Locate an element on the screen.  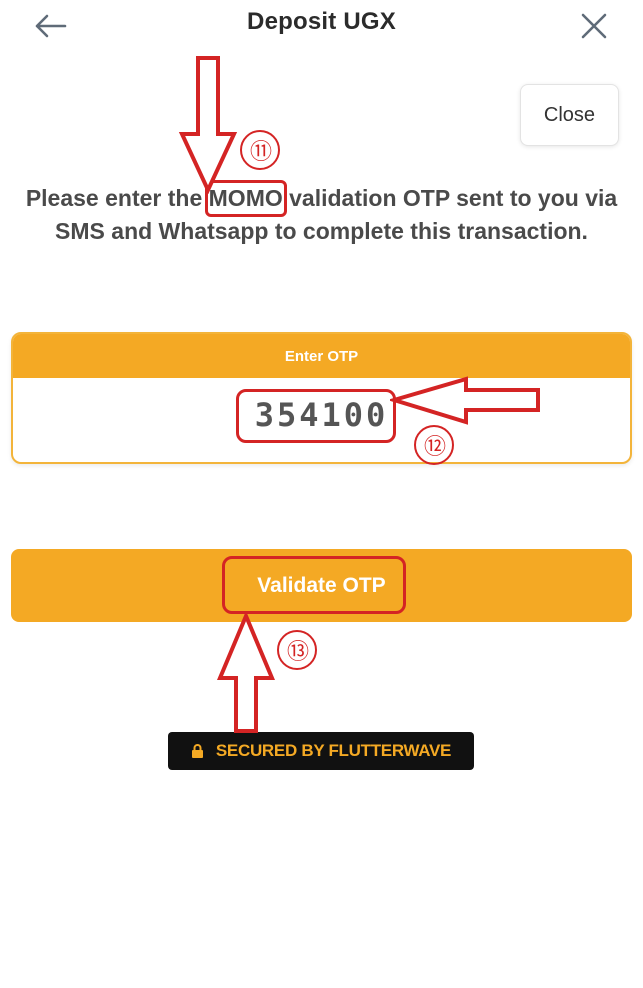
annotation-otp-box is located at coordinates (316, 416).